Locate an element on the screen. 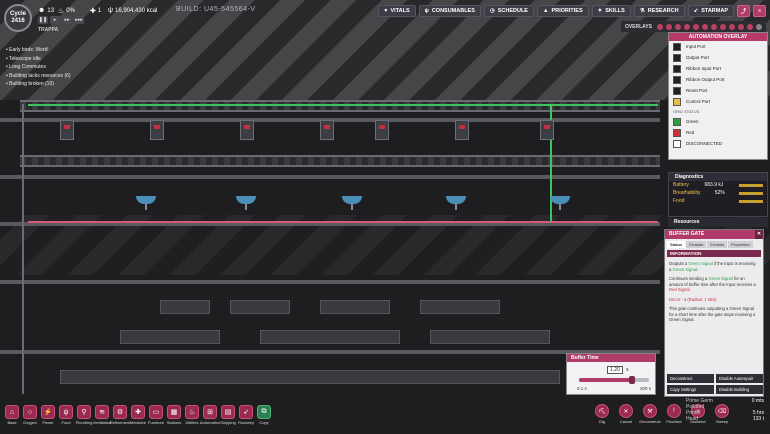 This screenshot has width=770, height=434. base-icon: ⌂ is located at coordinates (12, 412).